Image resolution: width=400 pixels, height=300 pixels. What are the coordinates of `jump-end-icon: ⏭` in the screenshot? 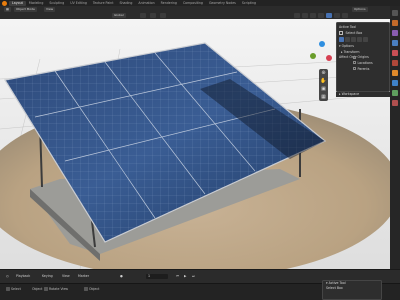 It's located at (193, 276).